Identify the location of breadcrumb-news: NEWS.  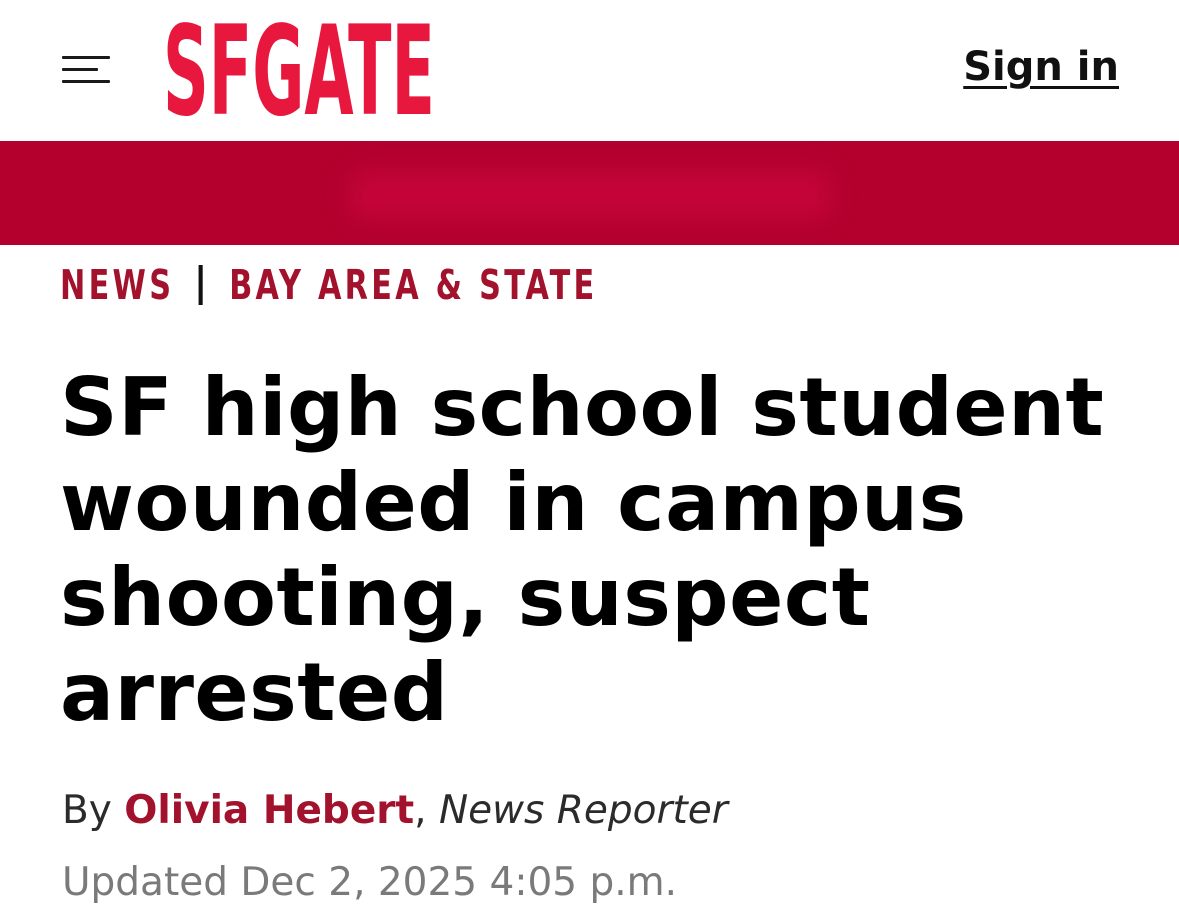
(117, 285).